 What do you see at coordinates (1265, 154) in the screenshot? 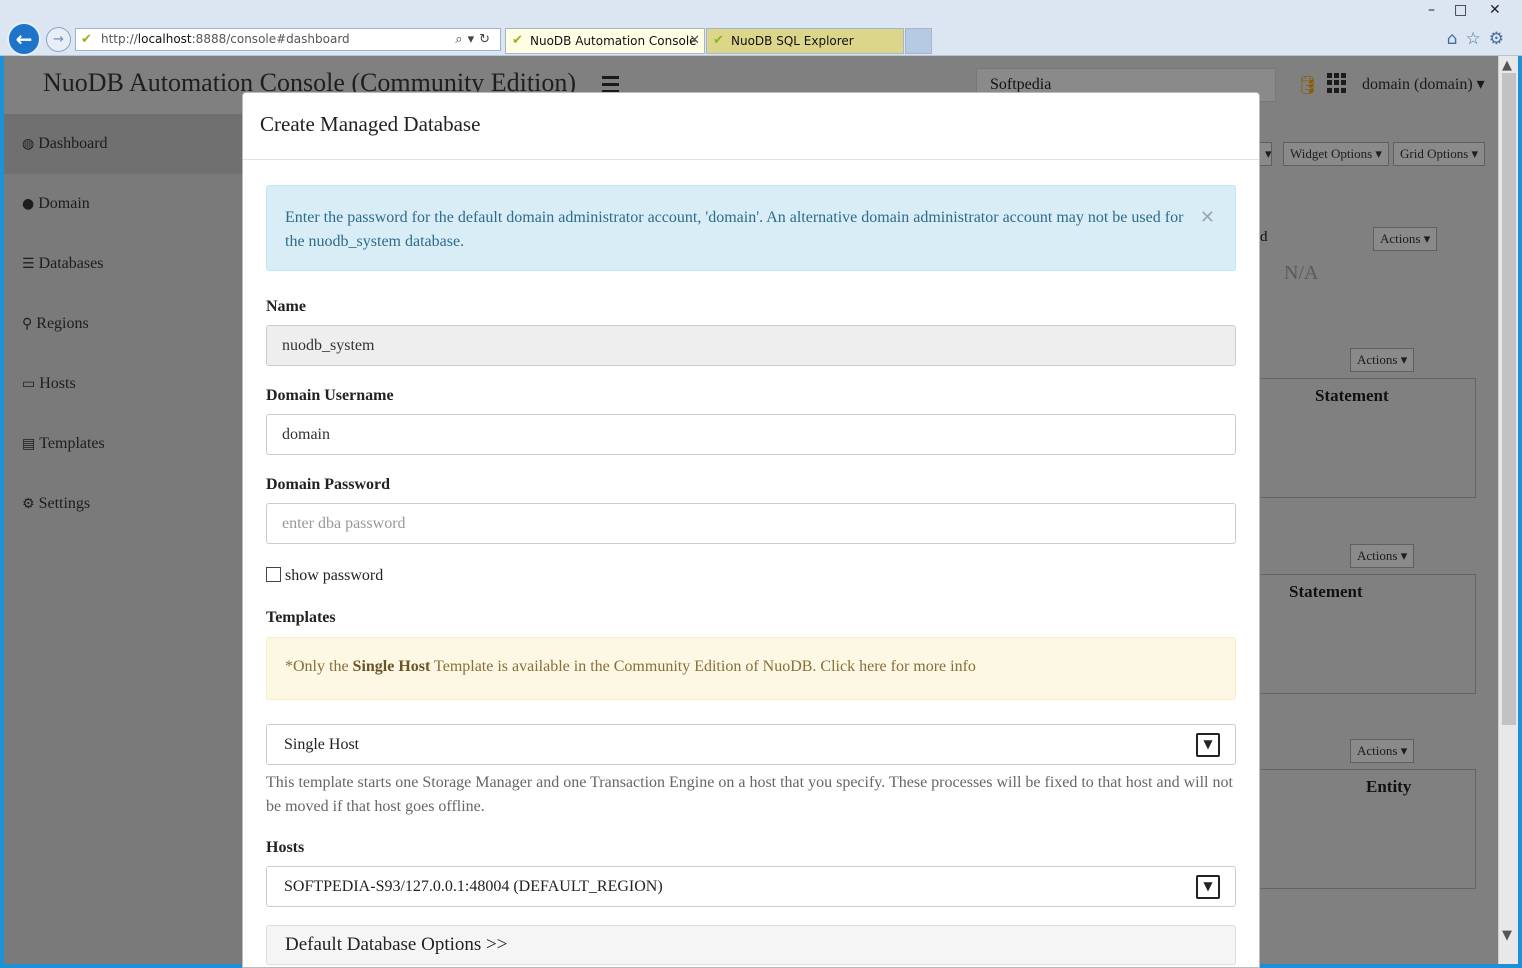
I see `hidden-dropdown-button: ▾` at bounding box center [1265, 154].